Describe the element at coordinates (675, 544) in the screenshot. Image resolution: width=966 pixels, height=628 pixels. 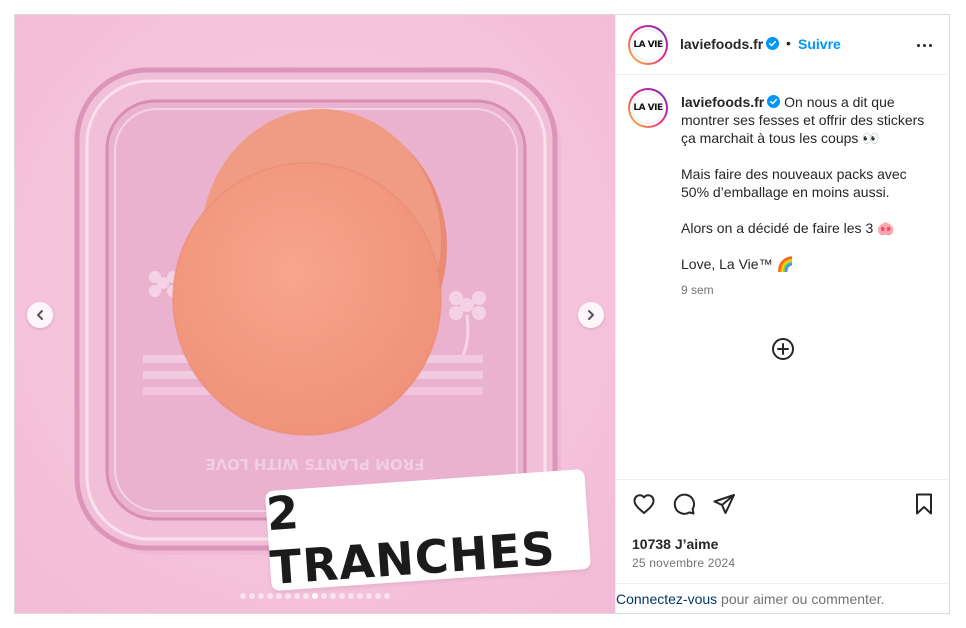
I see `likes-count: 10738 J’aime` at that location.